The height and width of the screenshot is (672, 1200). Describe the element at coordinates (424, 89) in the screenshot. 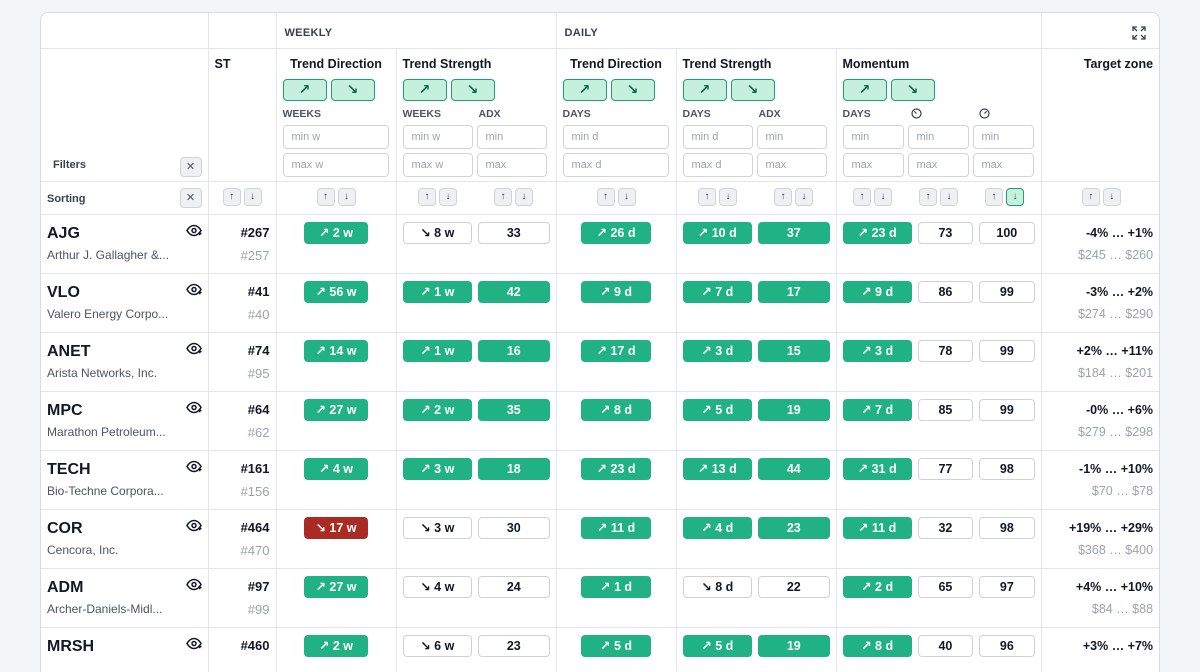

I see `weekly-str-up-toggle: ↗` at that location.